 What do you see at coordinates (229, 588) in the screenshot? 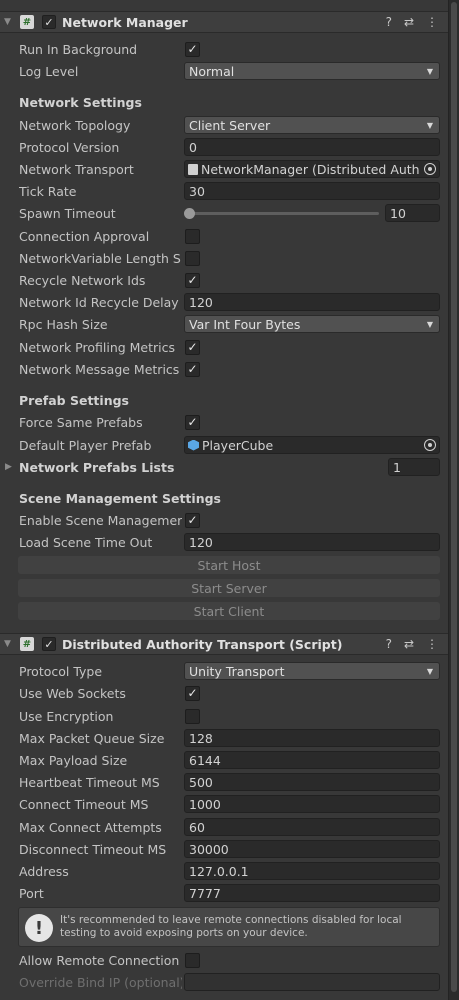
I see `start-server-button: Start Server` at bounding box center [229, 588].